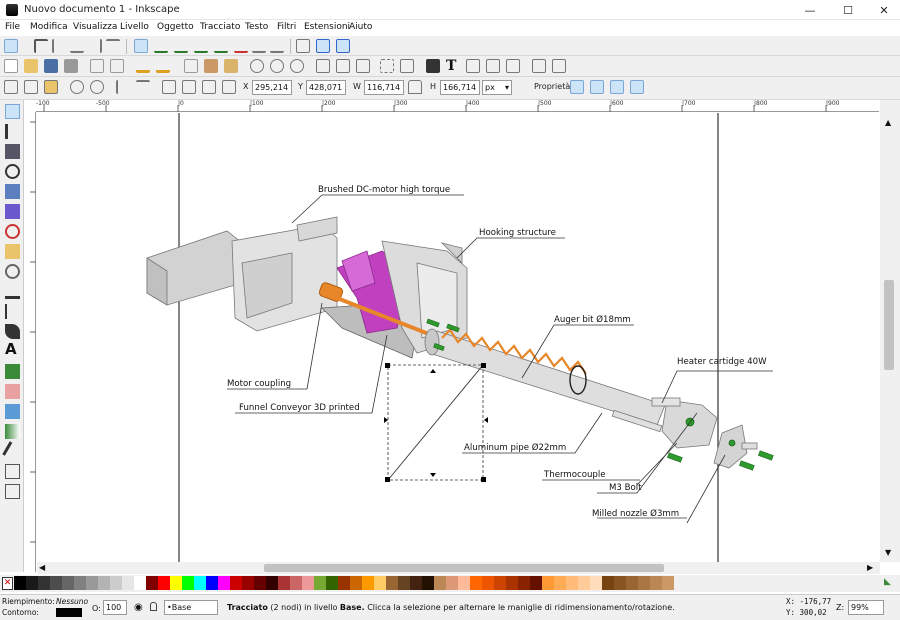 The image size is (900, 620). I want to click on palette-menu-icon: ◣, so click(887, 582).